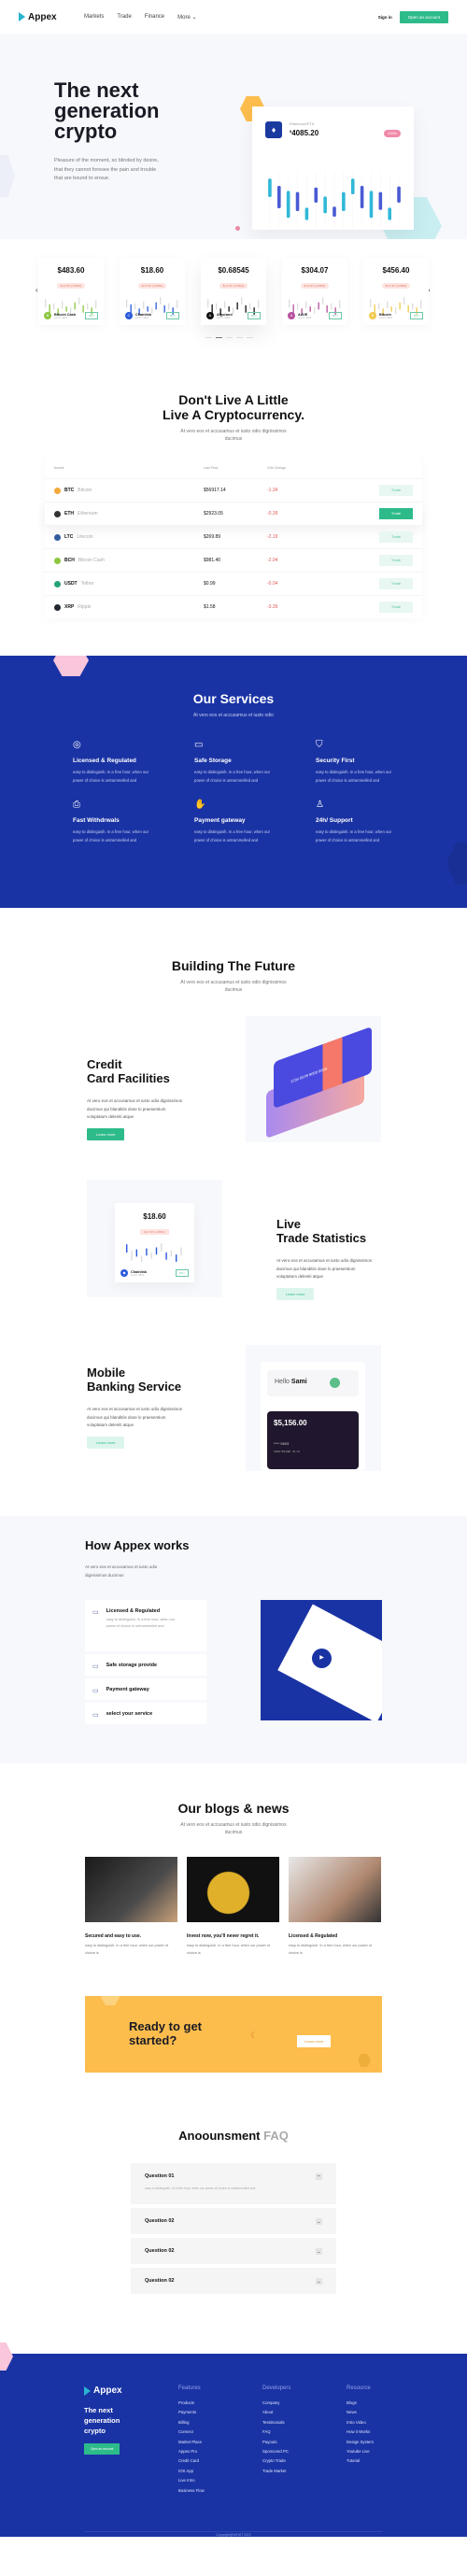 The height and width of the screenshot is (2576, 467). What do you see at coordinates (124, 17) in the screenshot?
I see `nav-link-trade: Trade` at bounding box center [124, 17].